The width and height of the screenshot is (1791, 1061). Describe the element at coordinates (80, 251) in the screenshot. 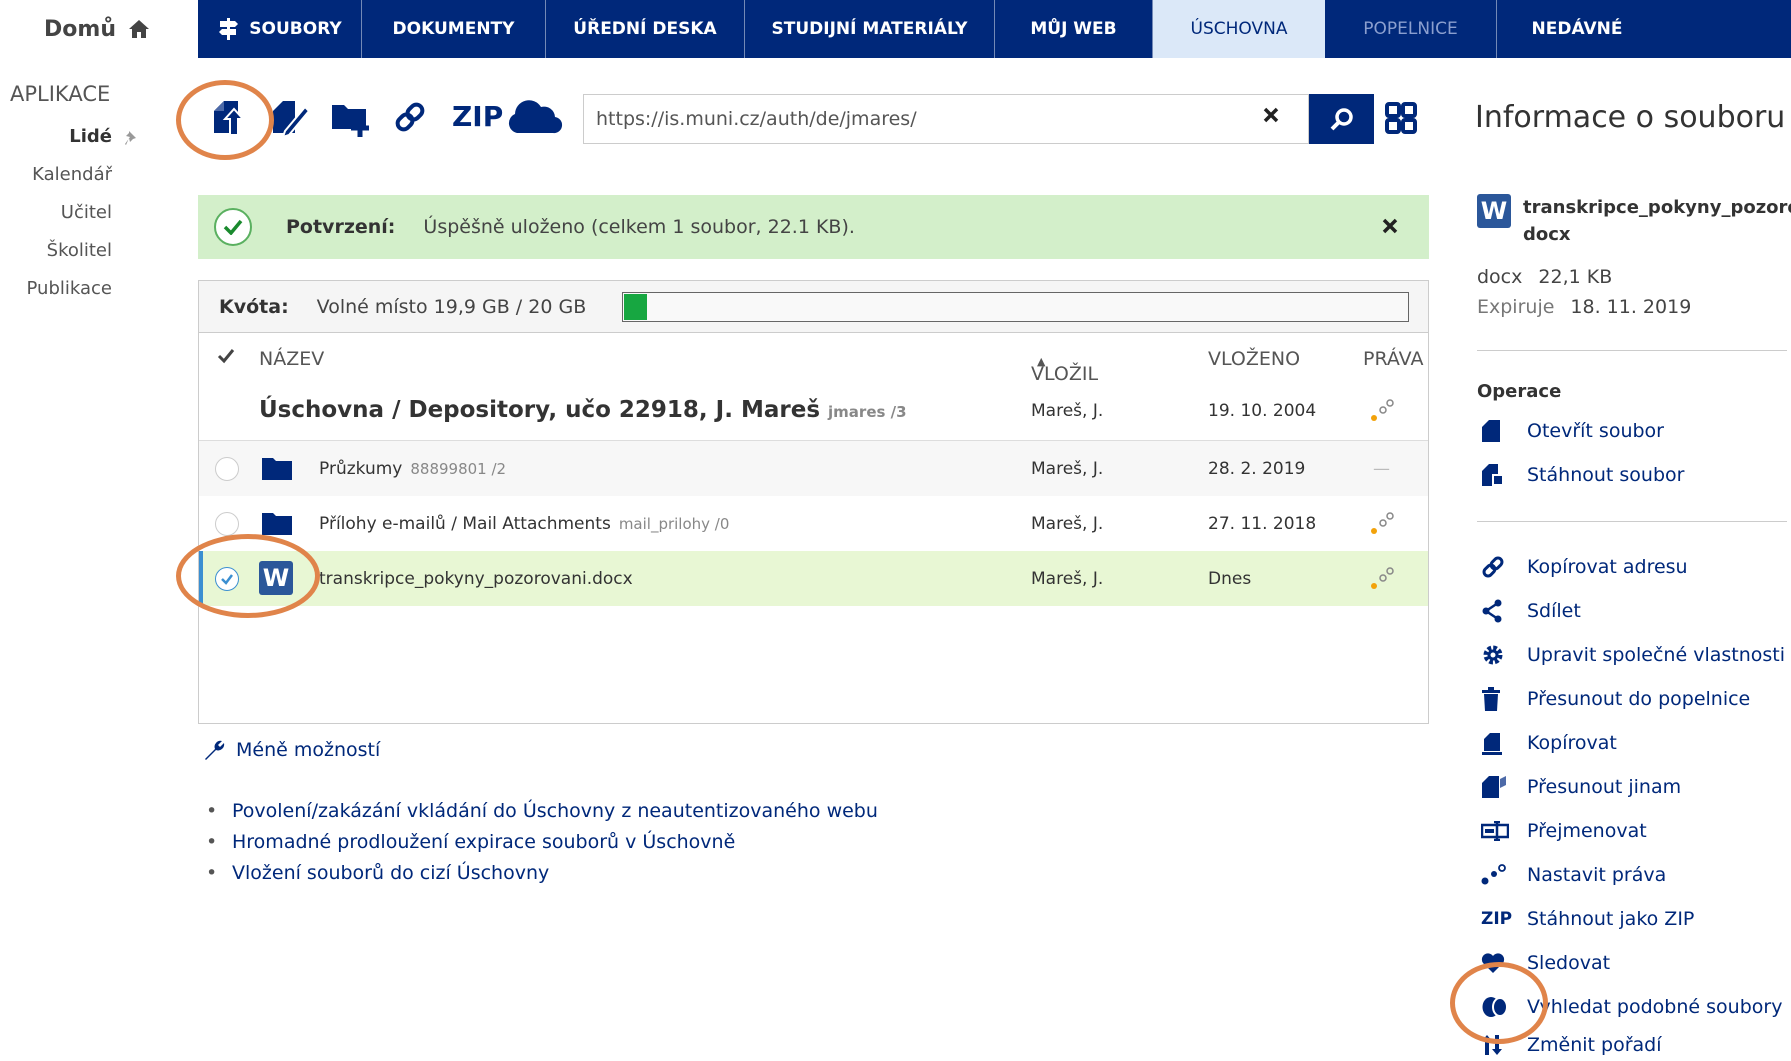

I see `app-item-skolitel: Školitel` at that location.